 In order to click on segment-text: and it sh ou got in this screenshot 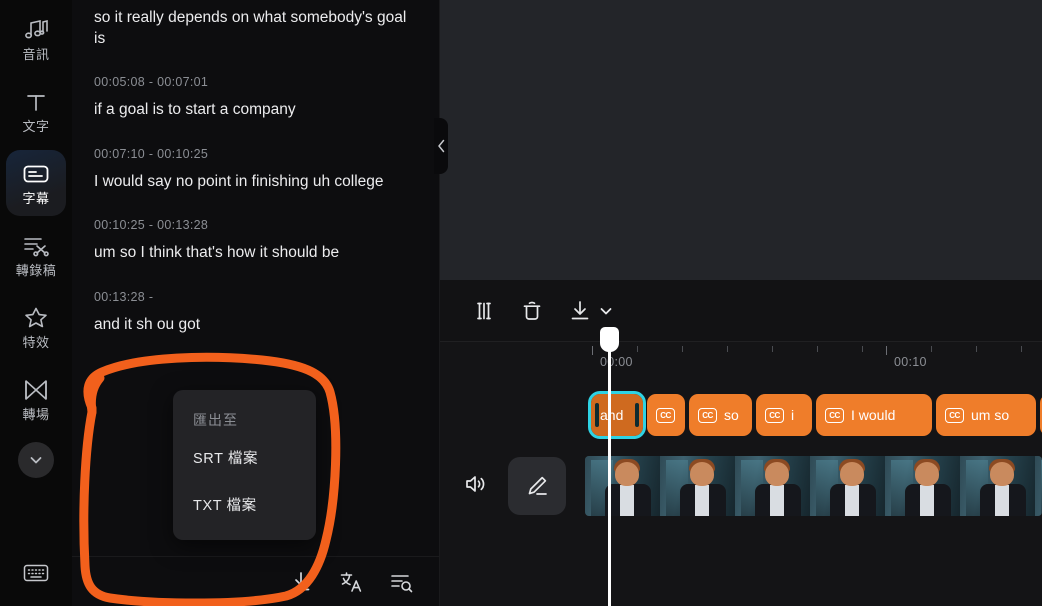, I will do `click(147, 325)`.